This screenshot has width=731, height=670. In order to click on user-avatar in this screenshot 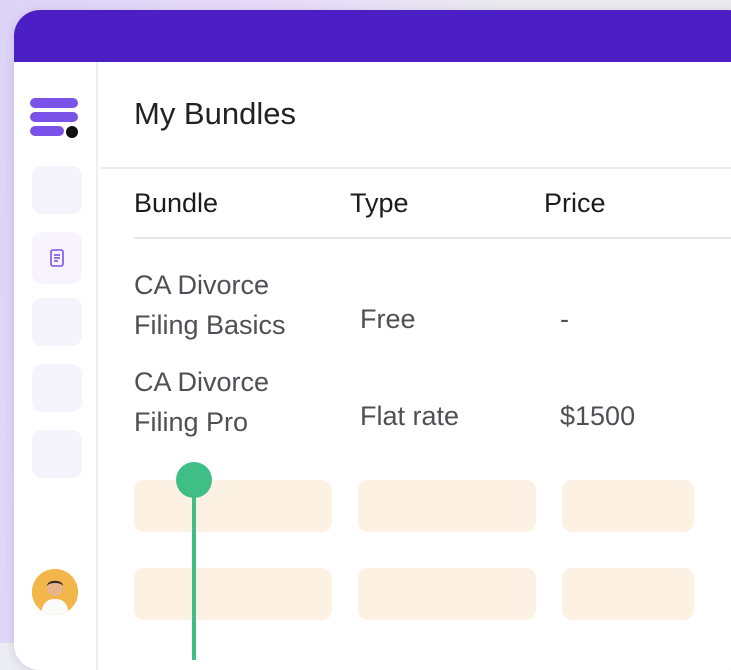, I will do `click(55, 592)`.